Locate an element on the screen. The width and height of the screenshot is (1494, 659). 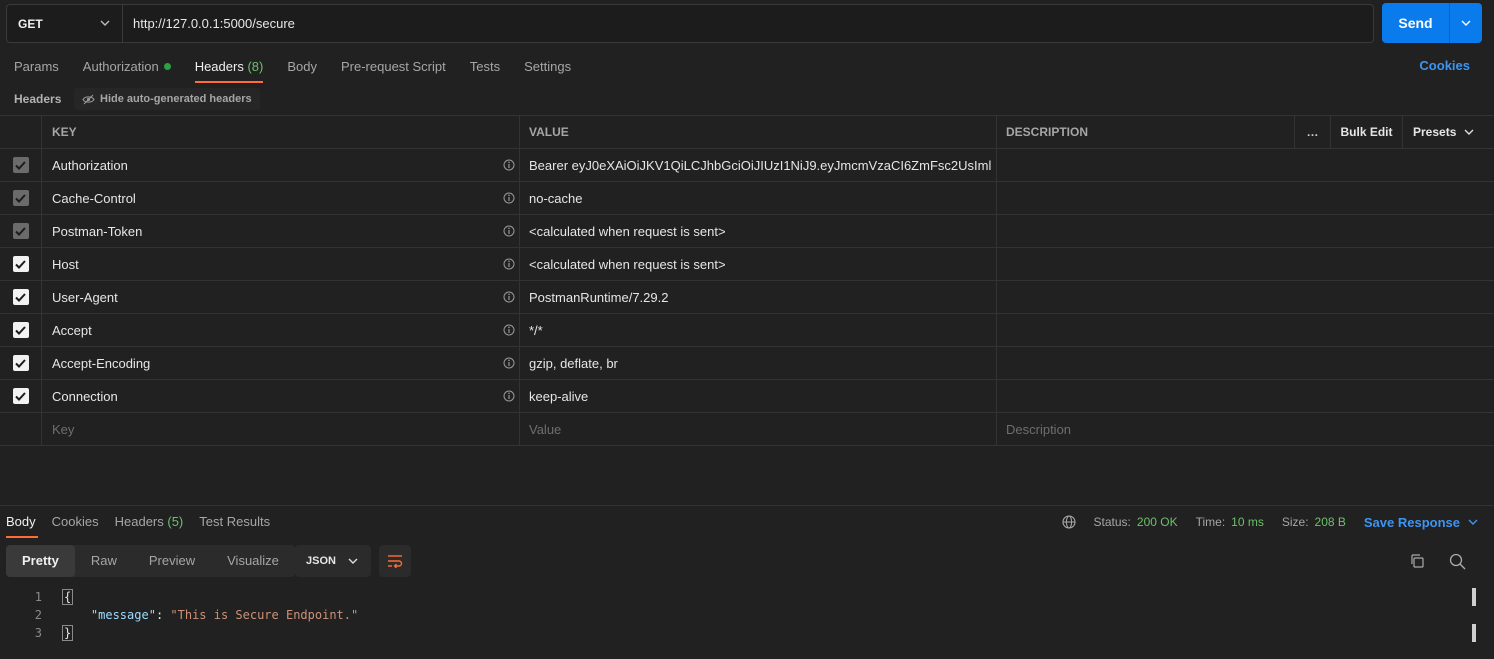
header-key: User-Agent is located at coordinates (85, 297).